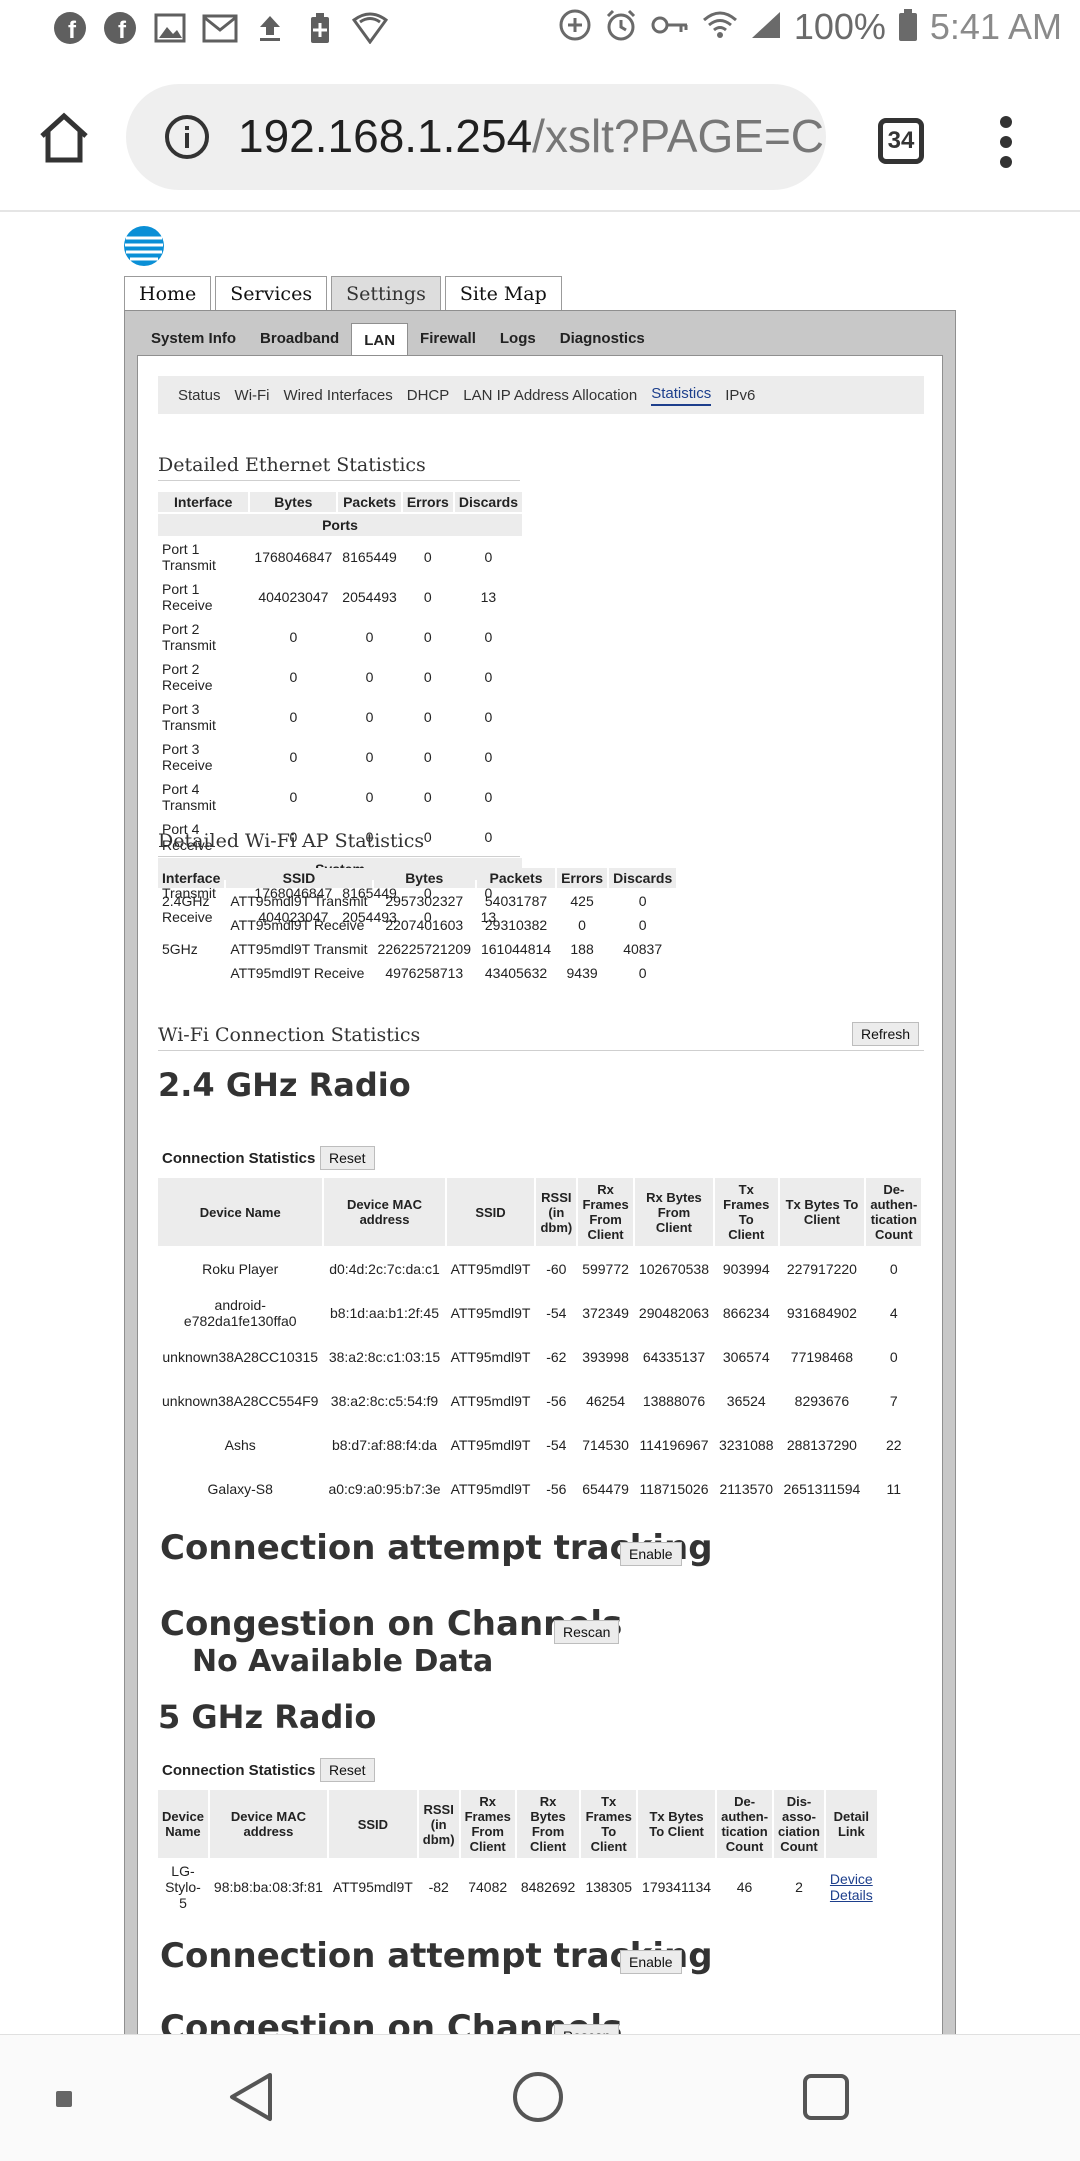 This screenshot has width=1080, height=2161. I want to click on lan-nav-ip-allocation: LAN IP Address Allocation, so click(550, 395).